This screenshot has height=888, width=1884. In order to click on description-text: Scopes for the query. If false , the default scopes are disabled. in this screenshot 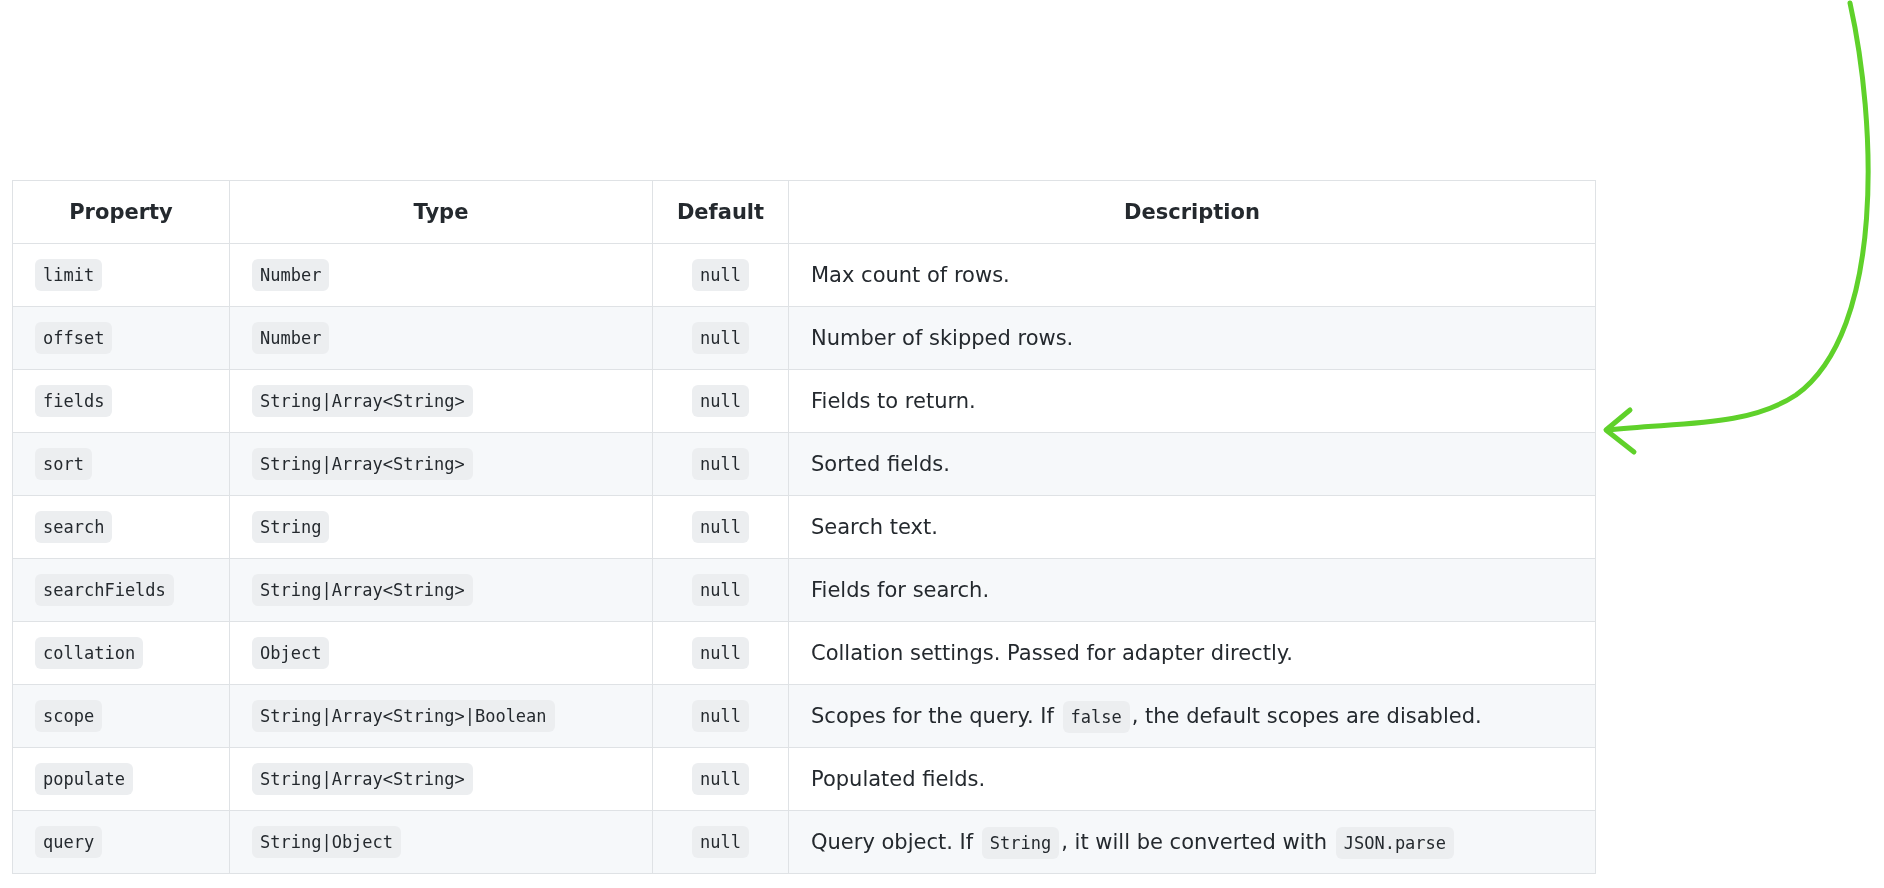, I will do `click(1146, 716)`.